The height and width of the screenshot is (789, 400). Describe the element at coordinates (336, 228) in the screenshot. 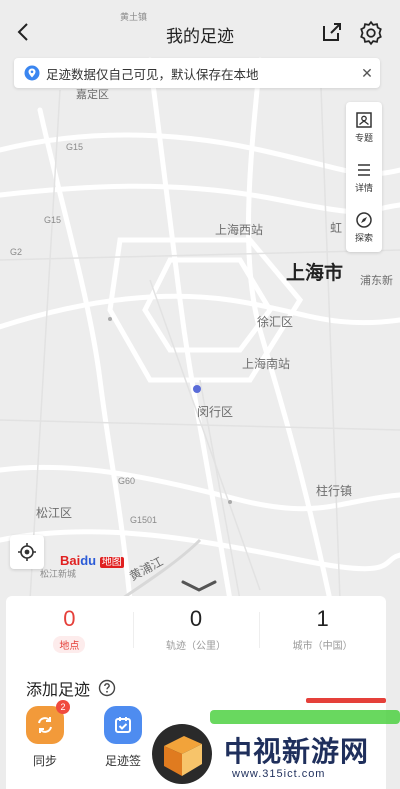

I see `map-label: 虹` at that location.